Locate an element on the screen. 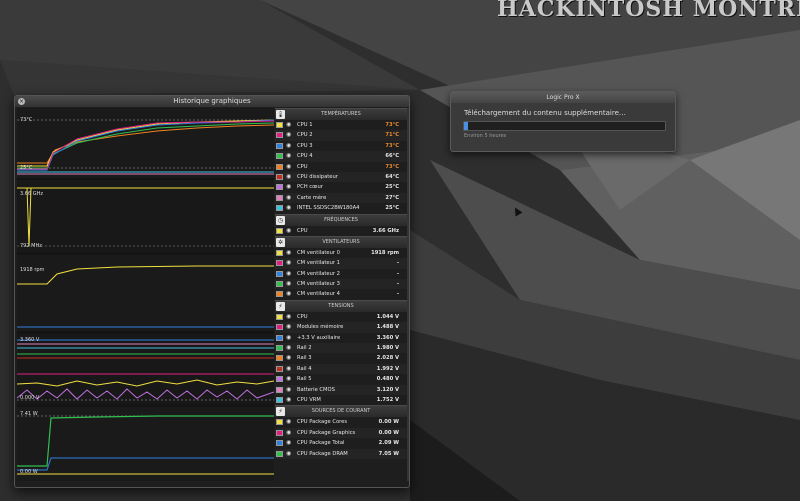  dialog-title: Logic Pro X is located at coordinates (563, 97).